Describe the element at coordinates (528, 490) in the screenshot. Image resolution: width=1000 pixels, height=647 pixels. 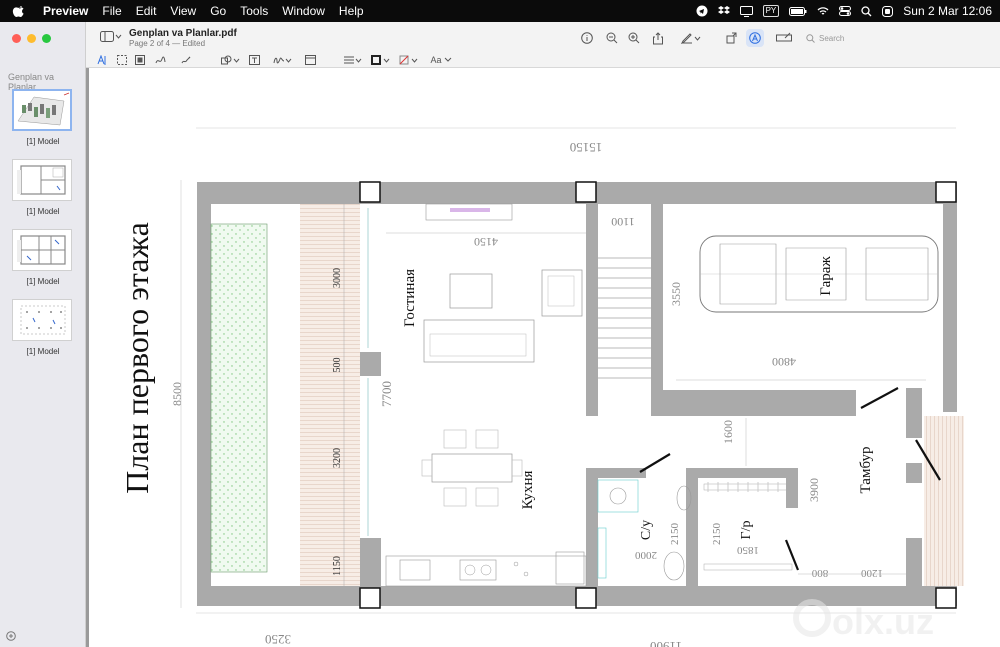
I see `room-kitchen: Кухня` at that location.